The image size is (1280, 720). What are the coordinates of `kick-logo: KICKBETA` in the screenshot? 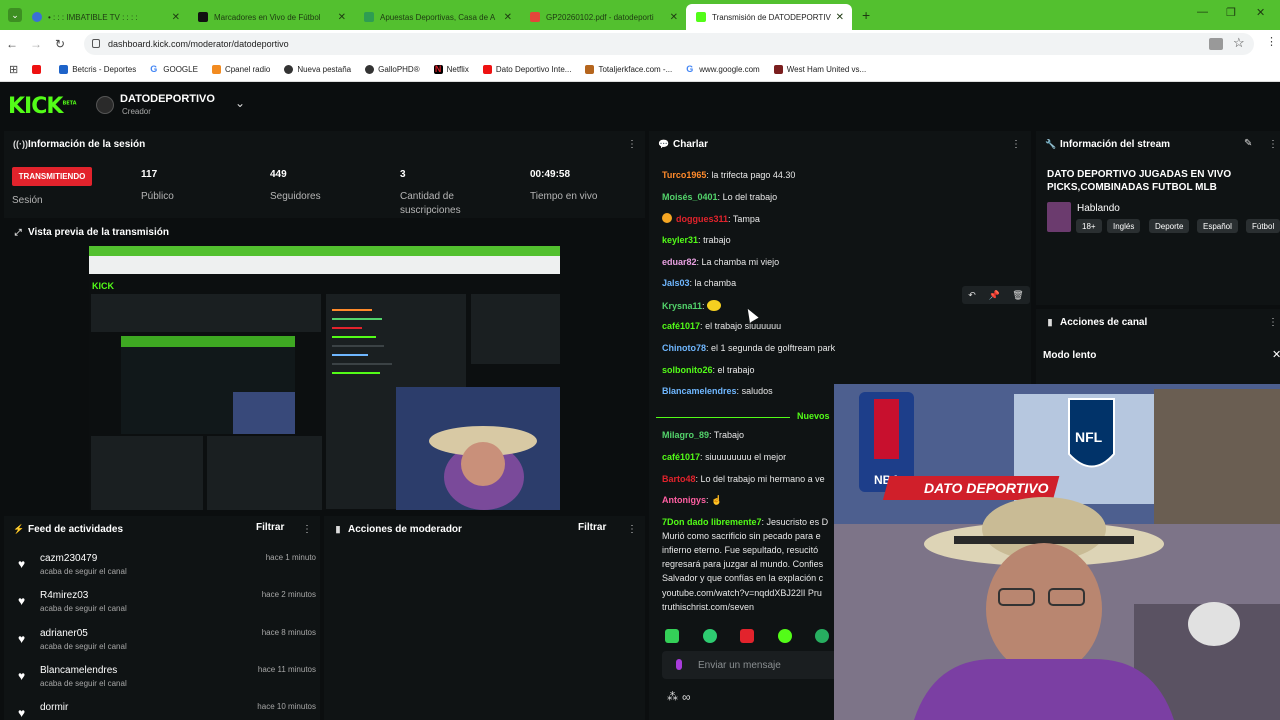 It's located at (42, 106).